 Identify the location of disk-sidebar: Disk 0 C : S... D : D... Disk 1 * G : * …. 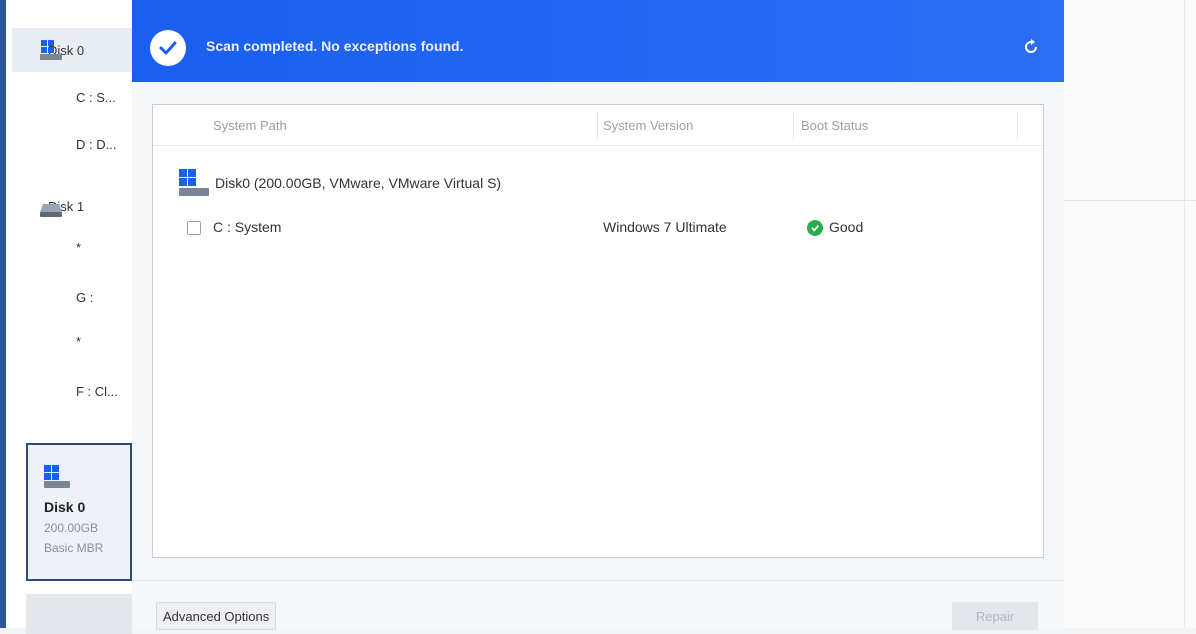
(66, 317).